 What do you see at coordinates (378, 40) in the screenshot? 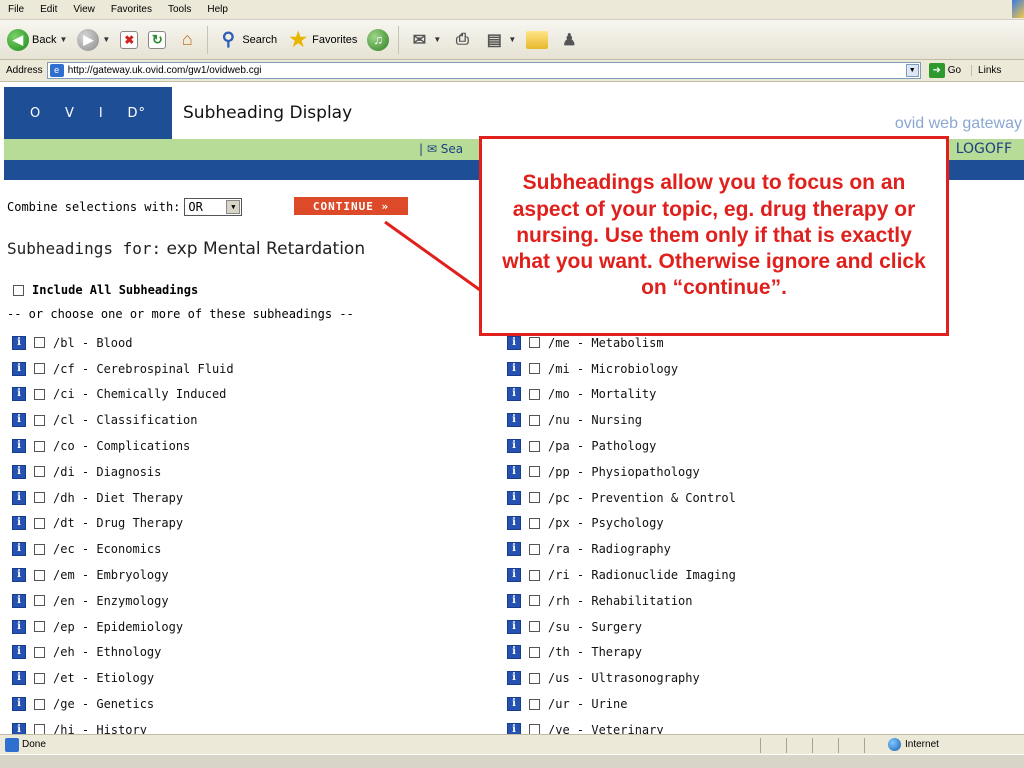
I see `media-button: ♫` at bounding box center [378, 40].